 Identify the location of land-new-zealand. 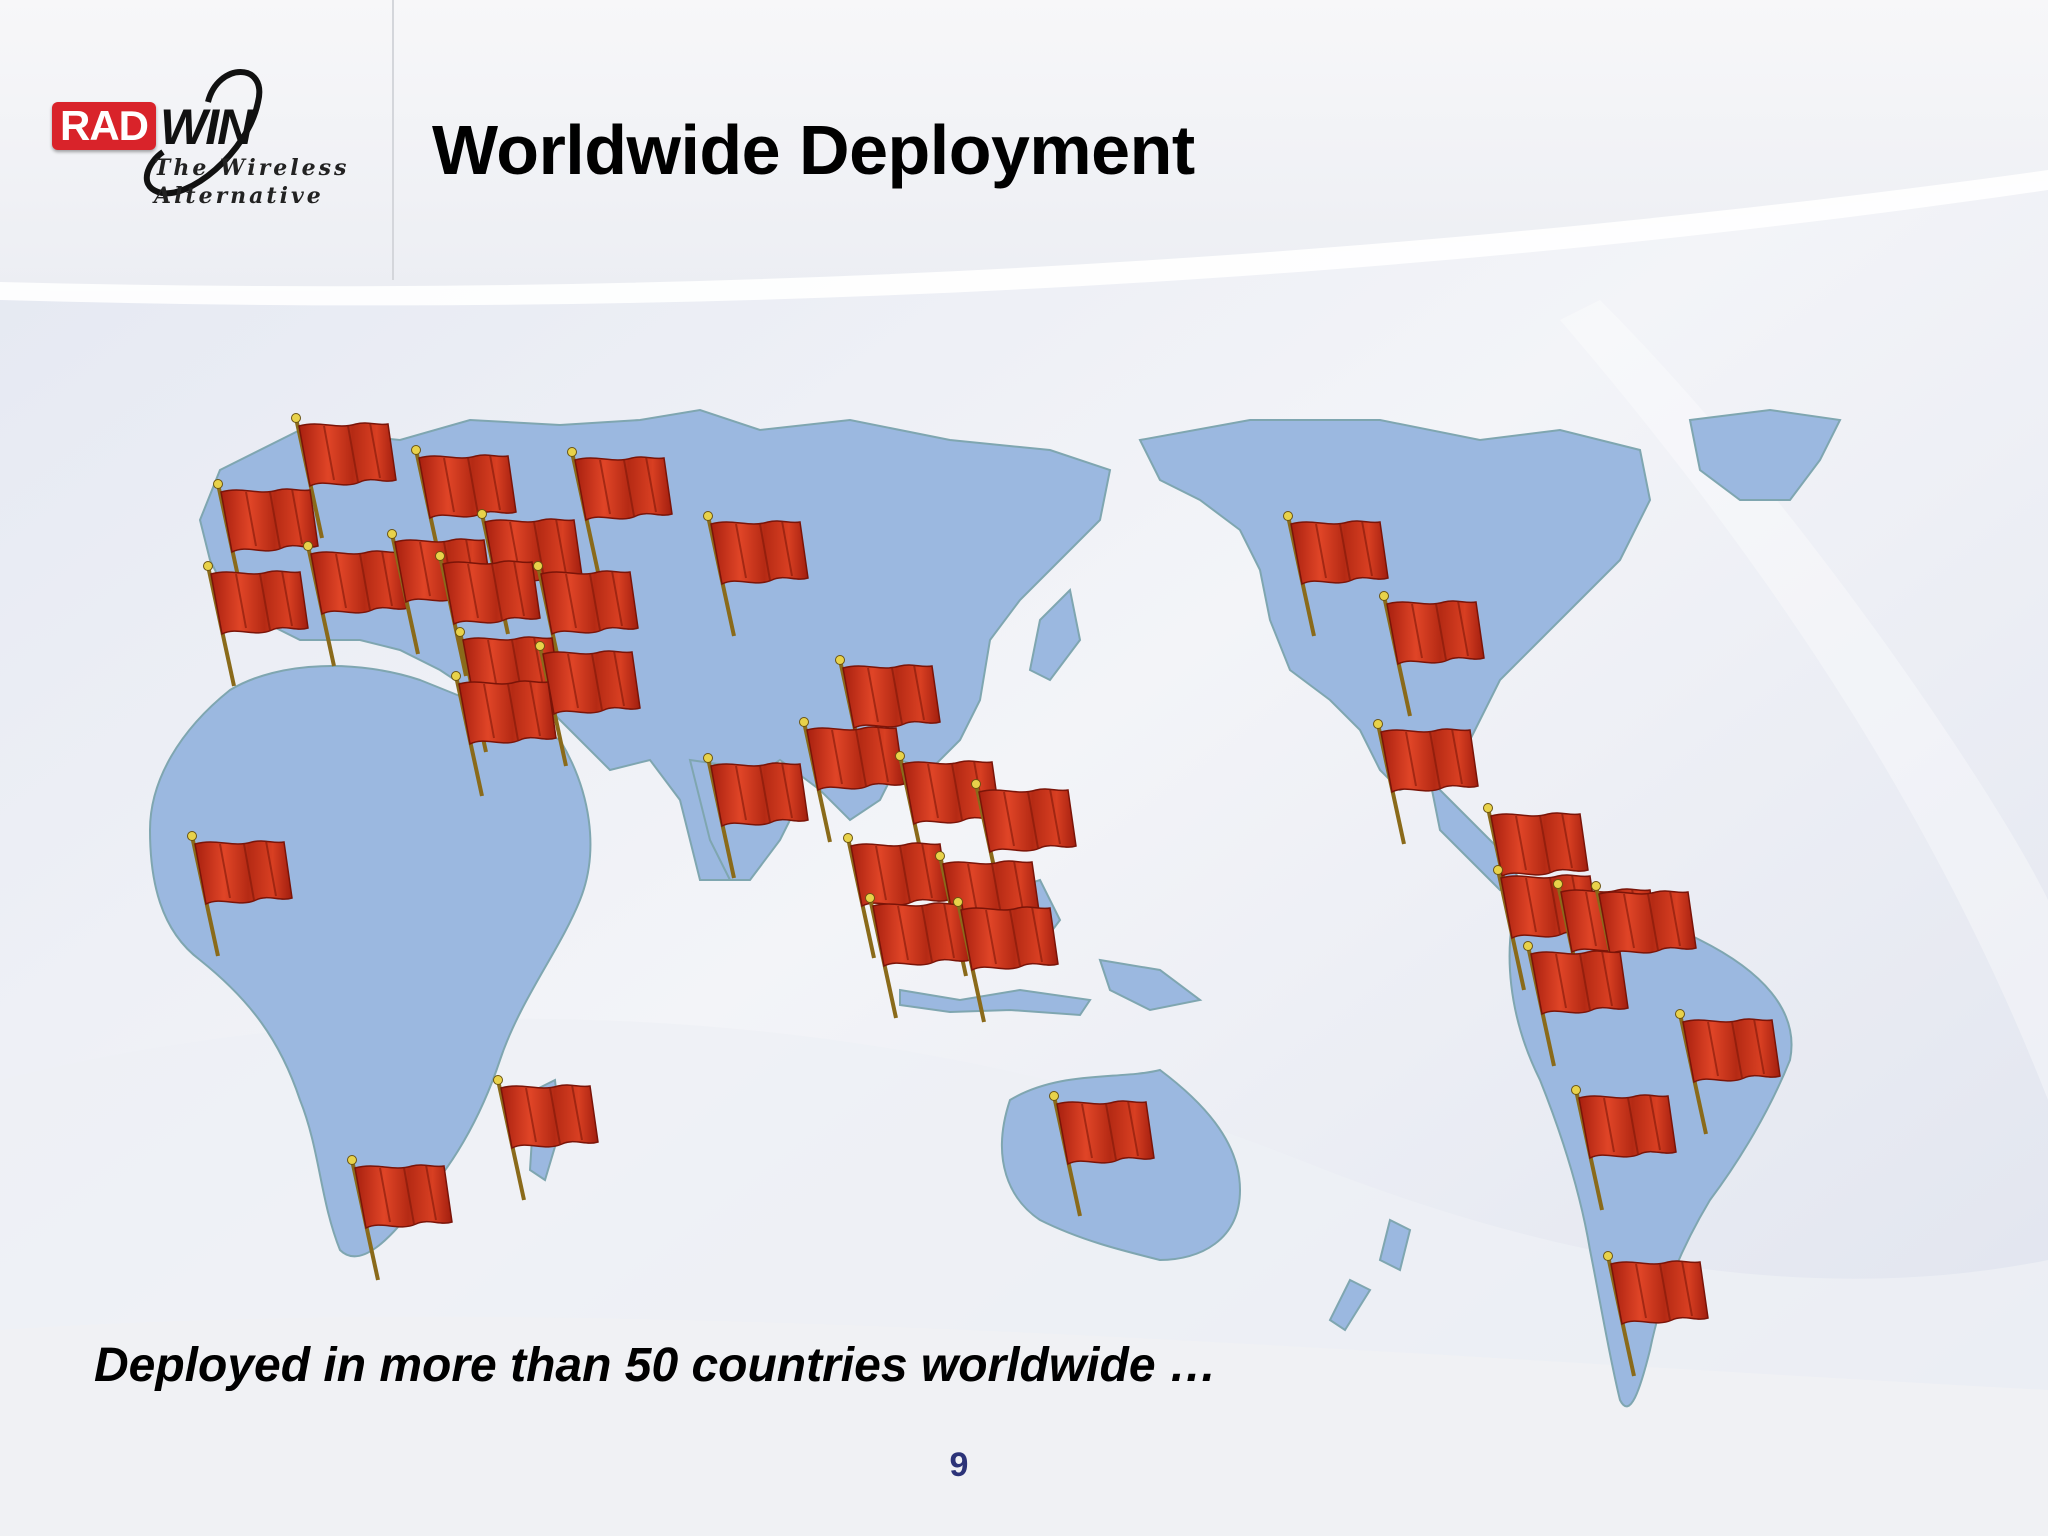
(1370, 1275).